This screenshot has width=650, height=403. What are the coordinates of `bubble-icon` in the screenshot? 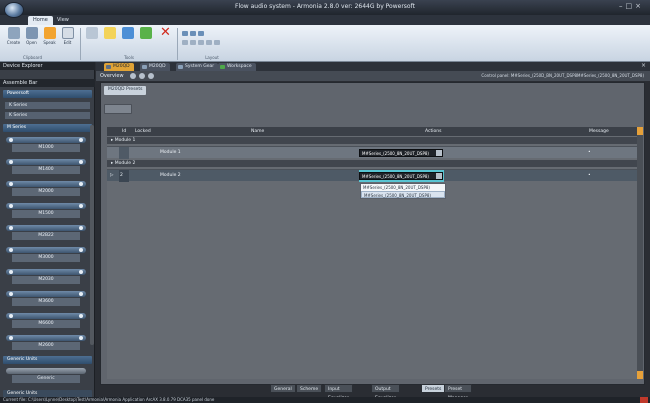 It's located at (127, 33).